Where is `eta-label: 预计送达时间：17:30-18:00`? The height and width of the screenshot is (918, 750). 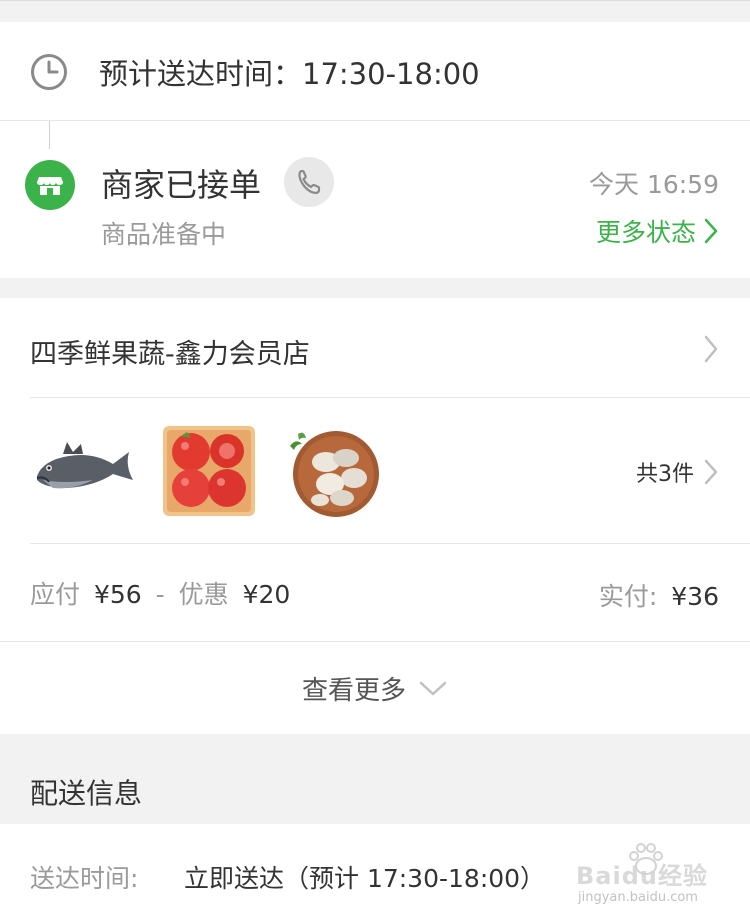 eta-label: 预计送达时间：17:30-18:00 is located at coordinates (289, 74).